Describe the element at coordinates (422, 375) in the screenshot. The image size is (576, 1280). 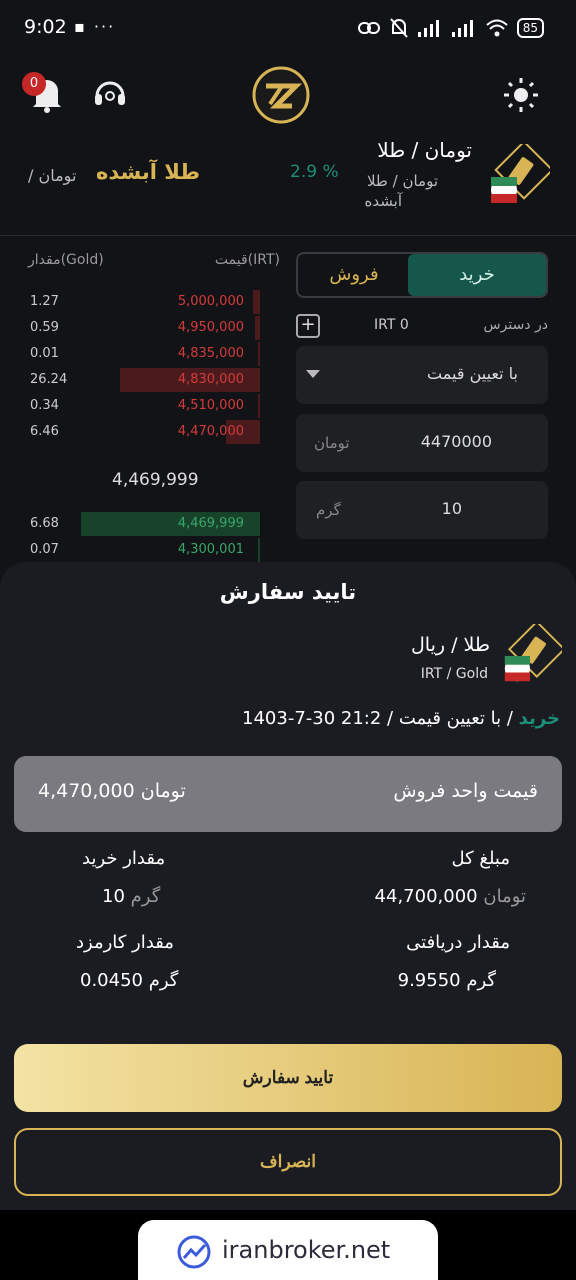
I see `order-type-select: با تعیین قیمت` at that location.